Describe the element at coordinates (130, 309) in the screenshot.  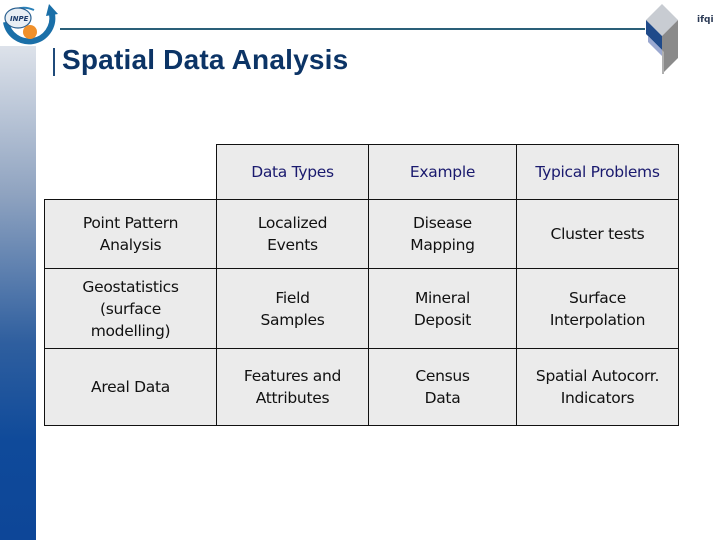
I see `row-label-geostatistics: Geostatistics (surface modelling)` at that location.